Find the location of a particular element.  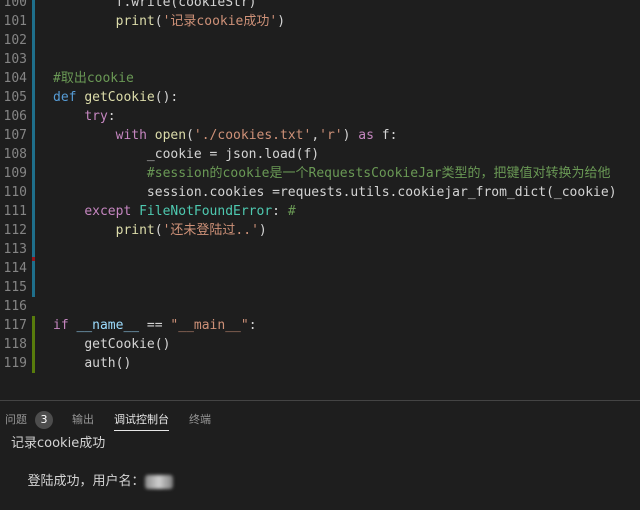

code-token: f.write(cookieStr) is located at coordinates (186, 5).